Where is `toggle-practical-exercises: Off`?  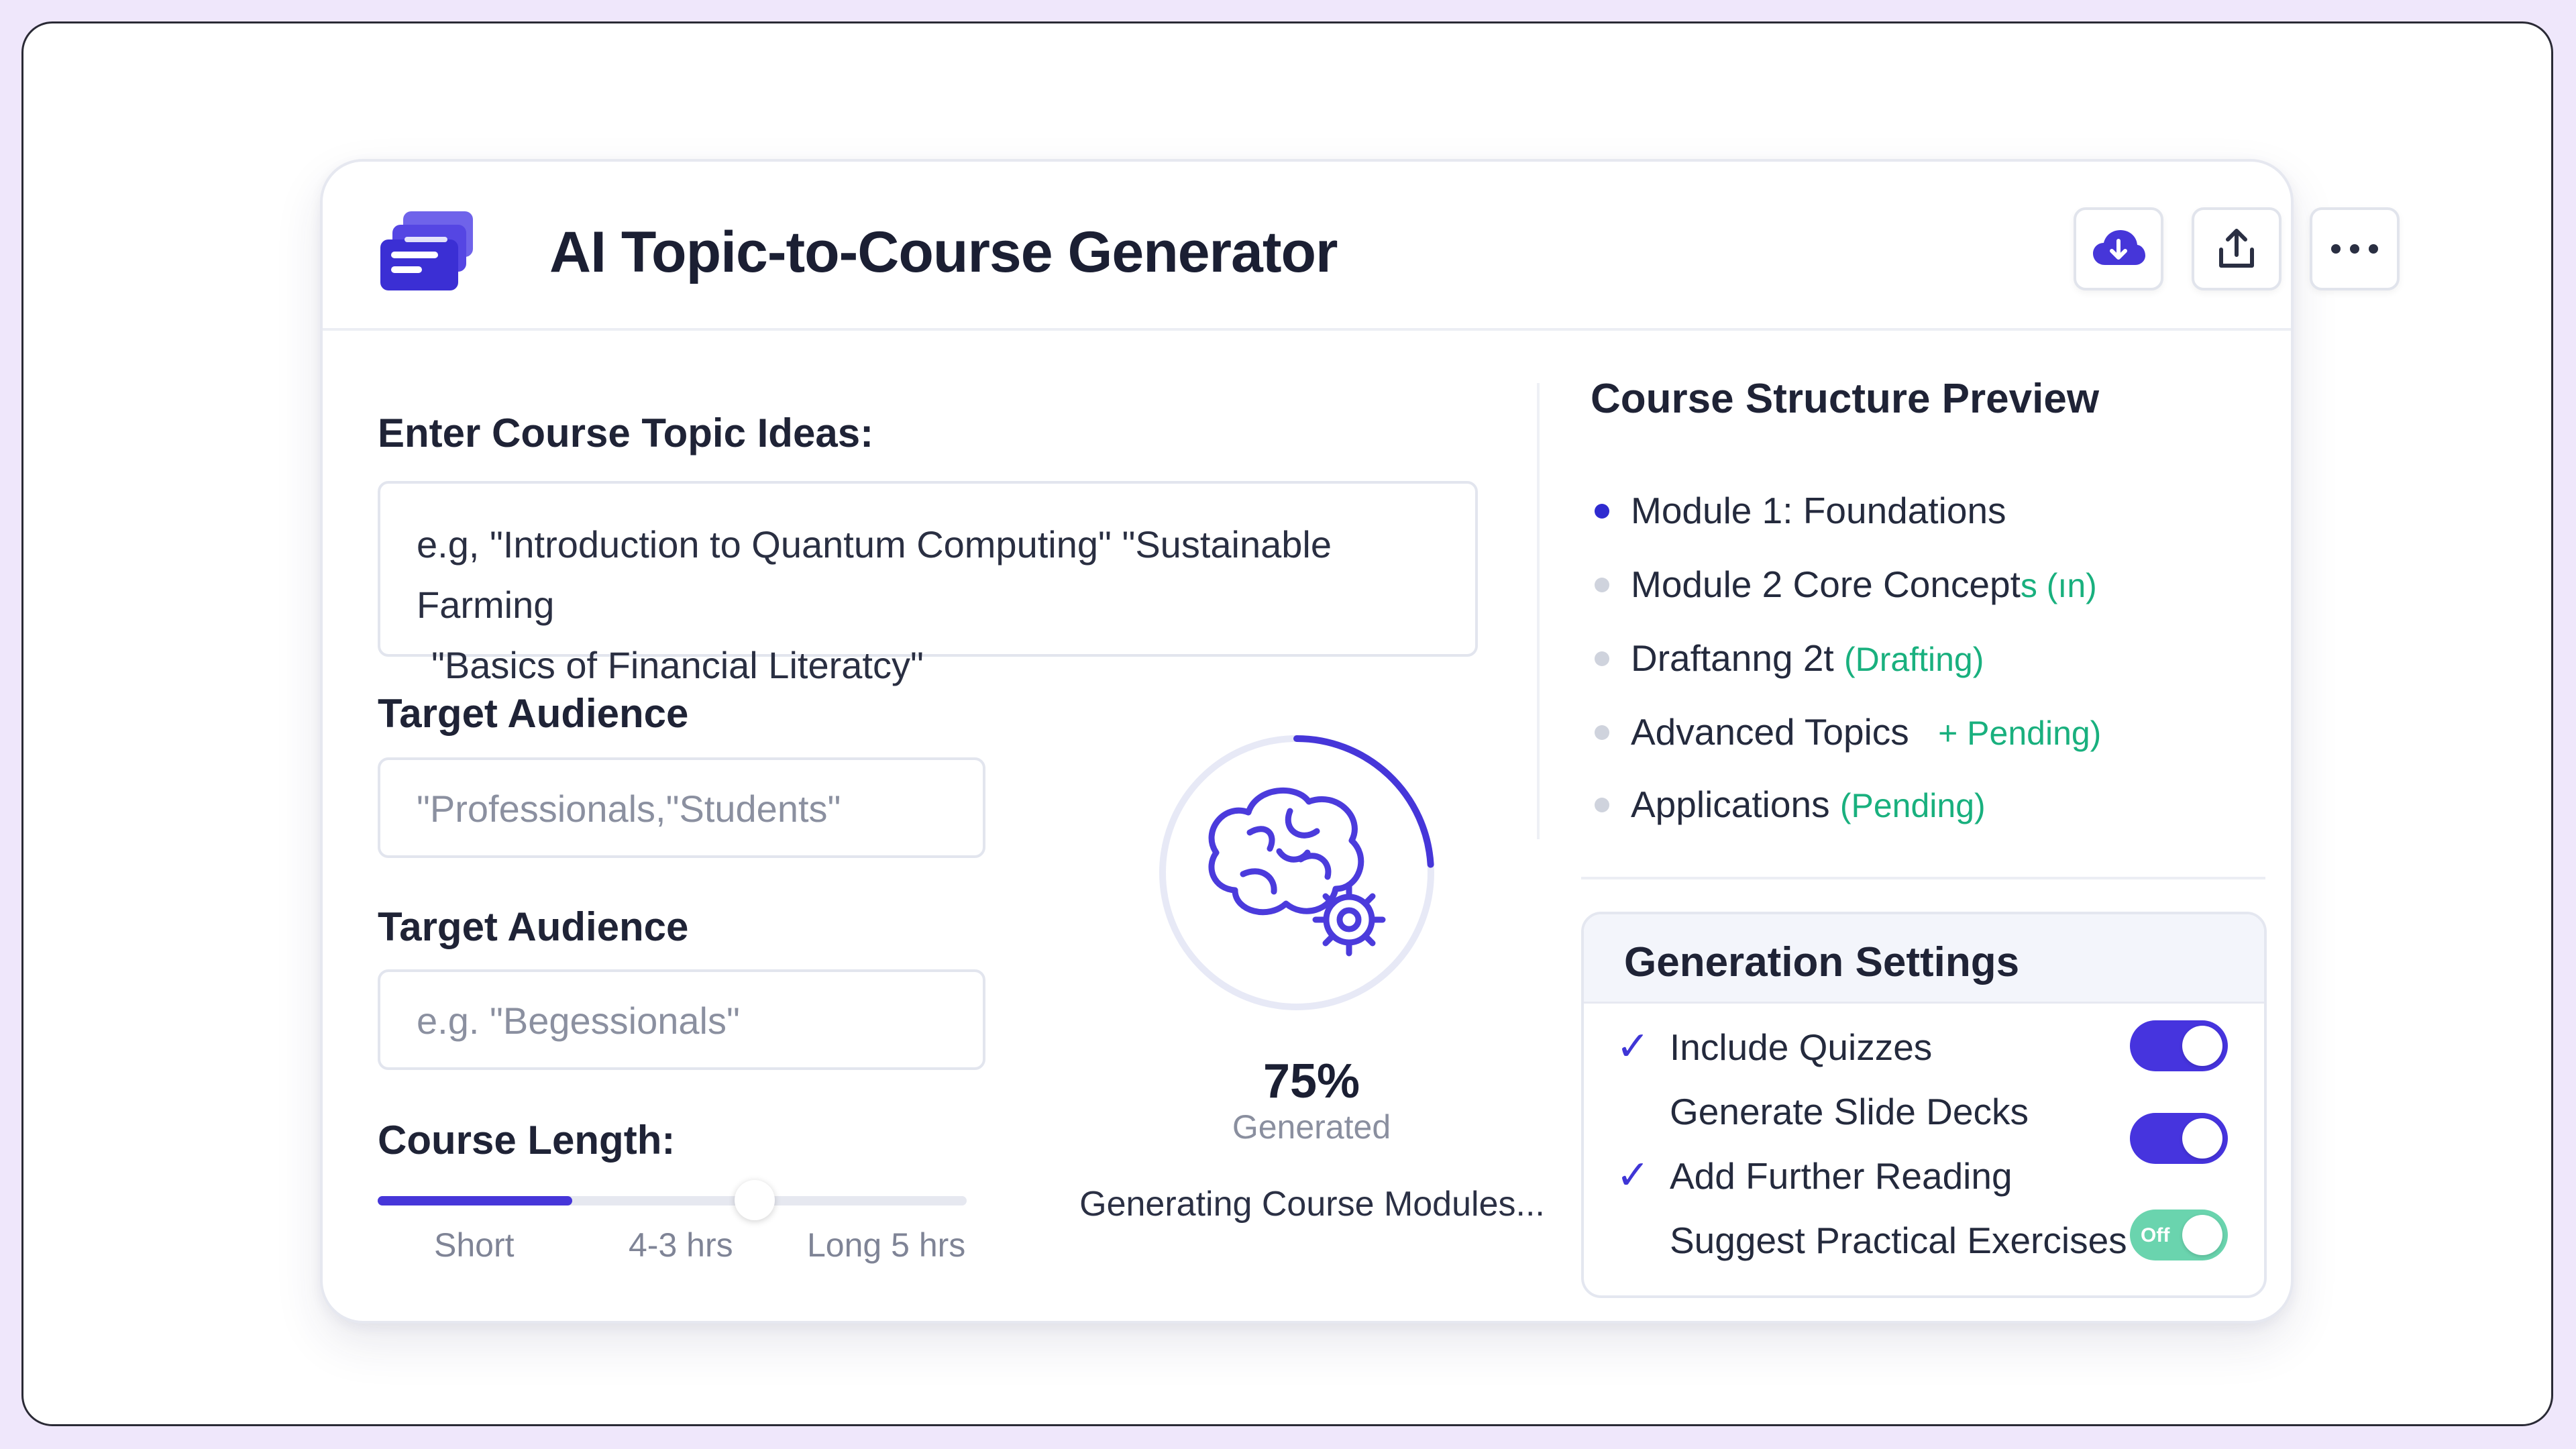
toggle-practical-exercises: Off is located at coordinates (2179, 1235).